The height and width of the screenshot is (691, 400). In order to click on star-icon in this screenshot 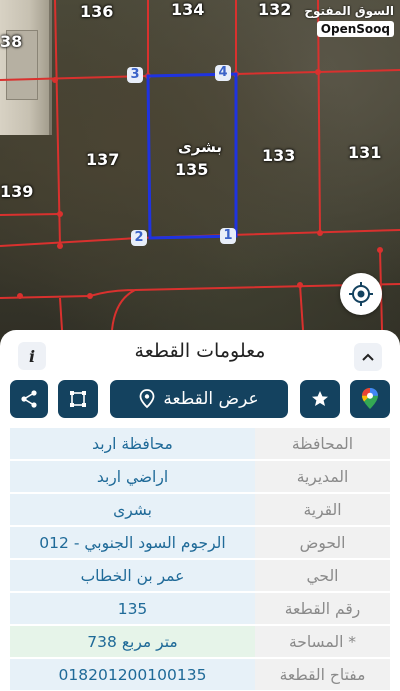, I will do `click(320, 398)`.